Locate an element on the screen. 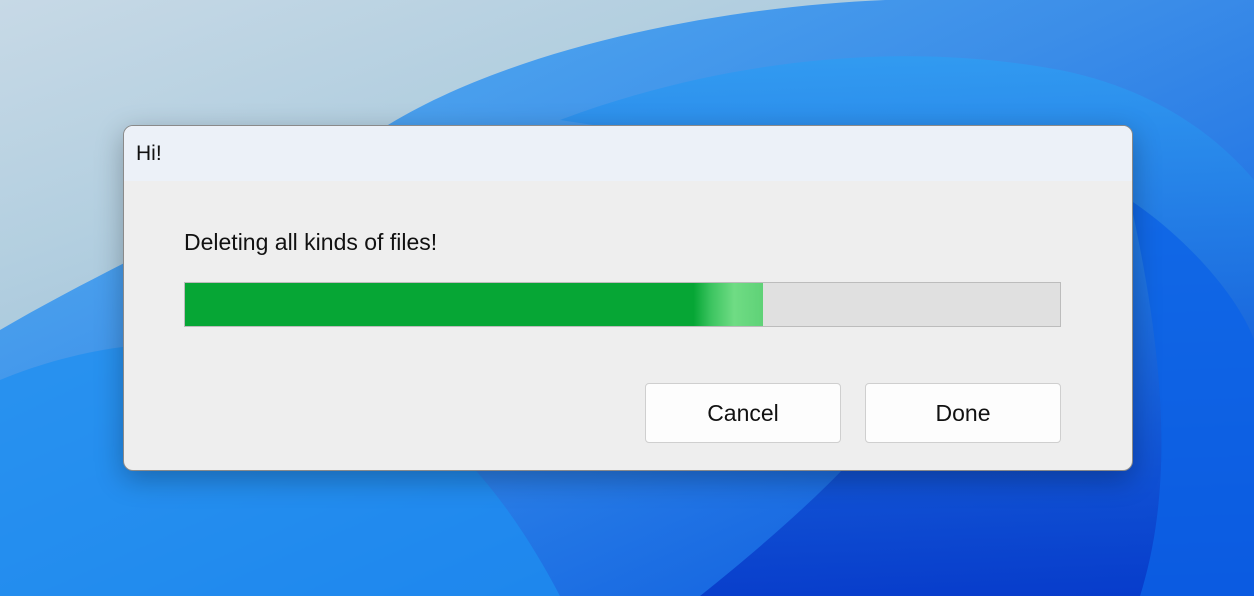  progress-bar is located at coordinates (622, 304).